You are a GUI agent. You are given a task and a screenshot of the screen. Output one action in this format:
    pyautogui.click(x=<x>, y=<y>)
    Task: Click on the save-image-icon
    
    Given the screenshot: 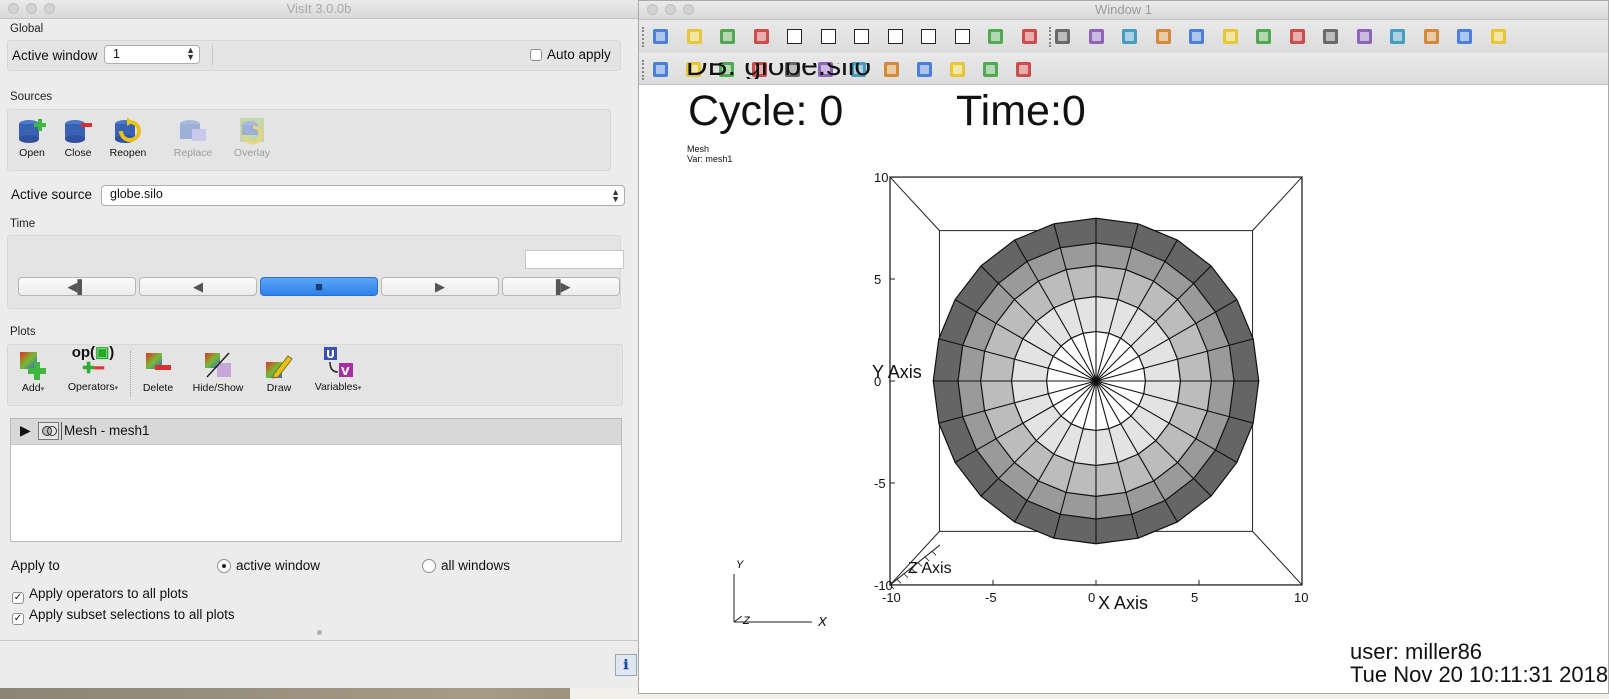 What is the action you would take?
    pyautogui.click(x=1230, y=36)
    